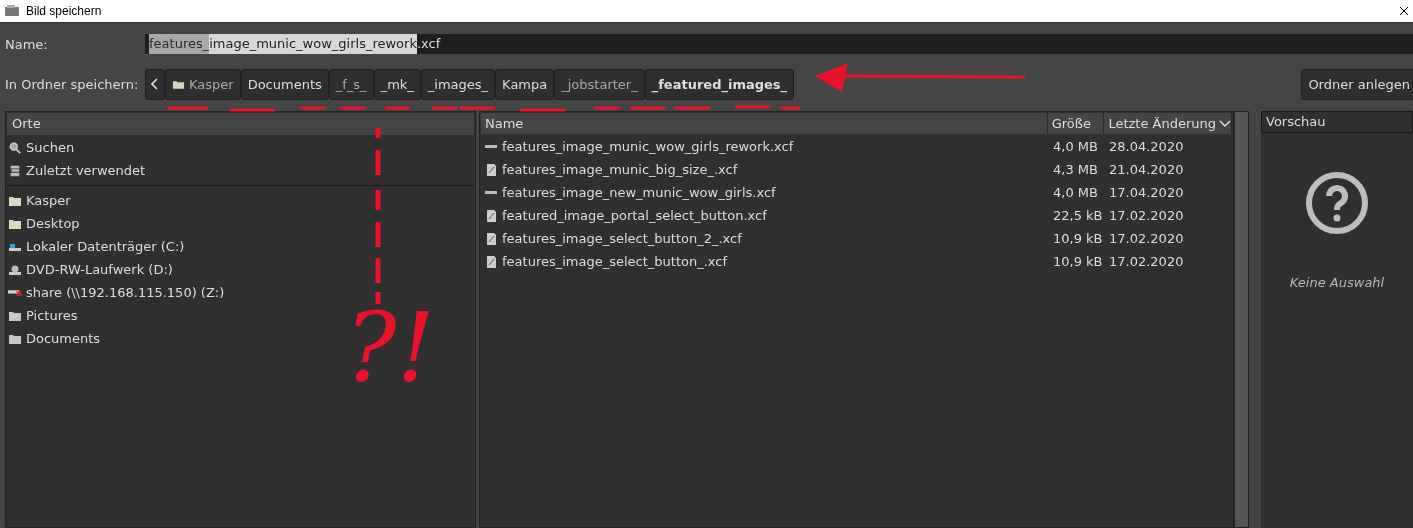 This screenshot has width=1413, height=528. What do you see at coordinates (240, 246) in the screenshot?
I see `place-item: Lokaler Datenträger (C:)` at bounding box center [240, 246].